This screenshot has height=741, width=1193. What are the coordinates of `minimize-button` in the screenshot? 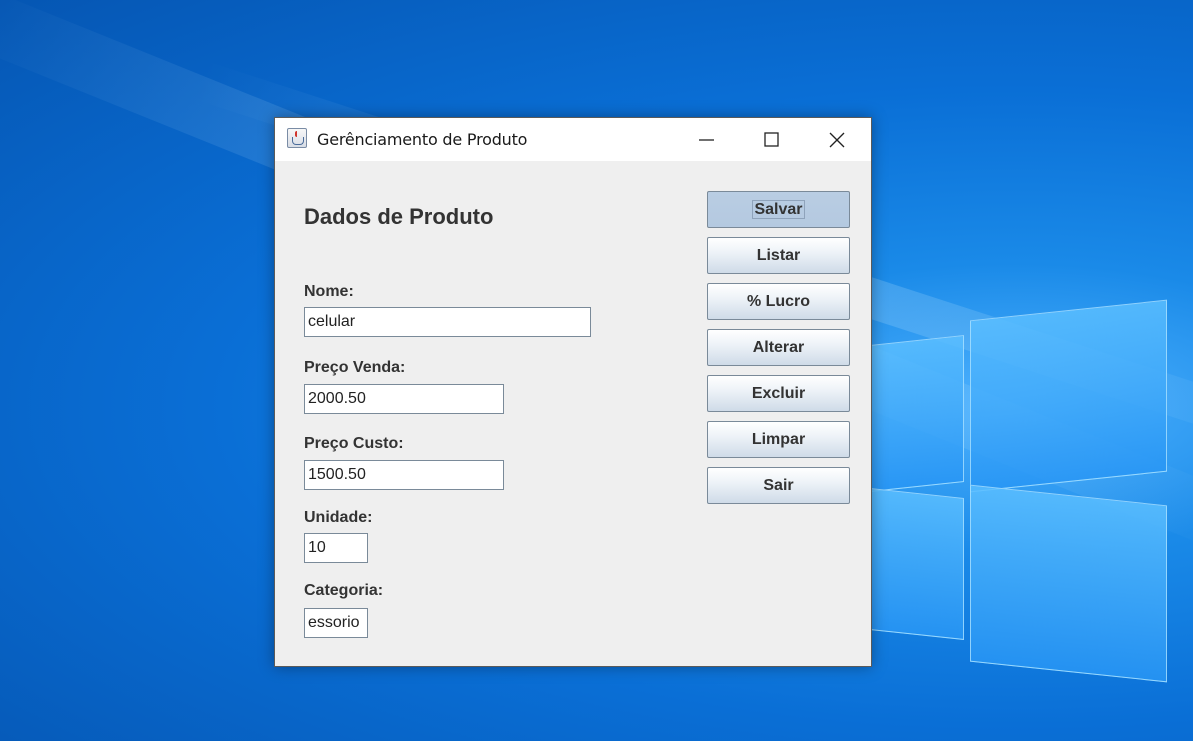 It's located at (707, 139).